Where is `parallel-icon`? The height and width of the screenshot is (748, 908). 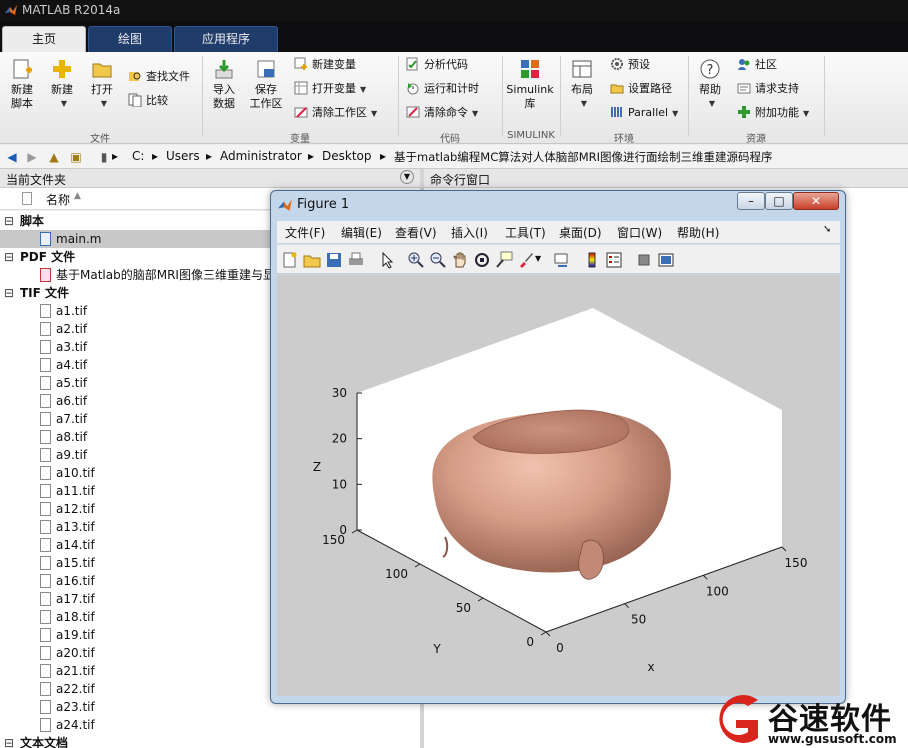 parallel-icon is located at coordinates (616, 112).